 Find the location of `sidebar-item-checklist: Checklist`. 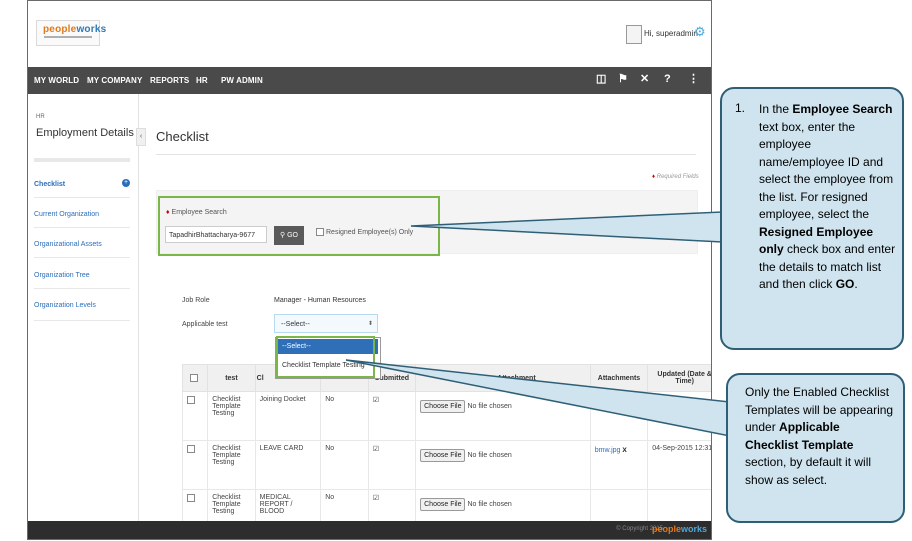

sidebar-item-checklist: Checklist is located at coordinates (49, 184).